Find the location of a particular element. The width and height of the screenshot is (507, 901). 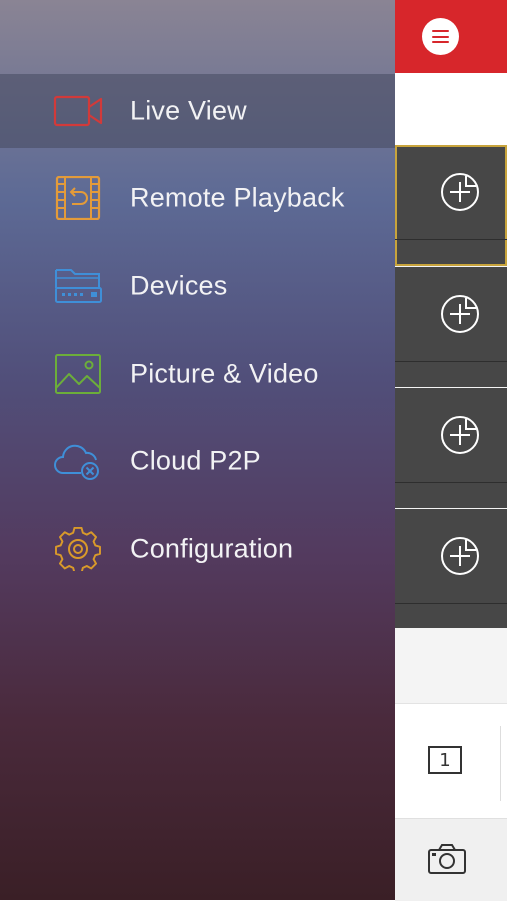

gear-icon is located at coordinates (78, 549).